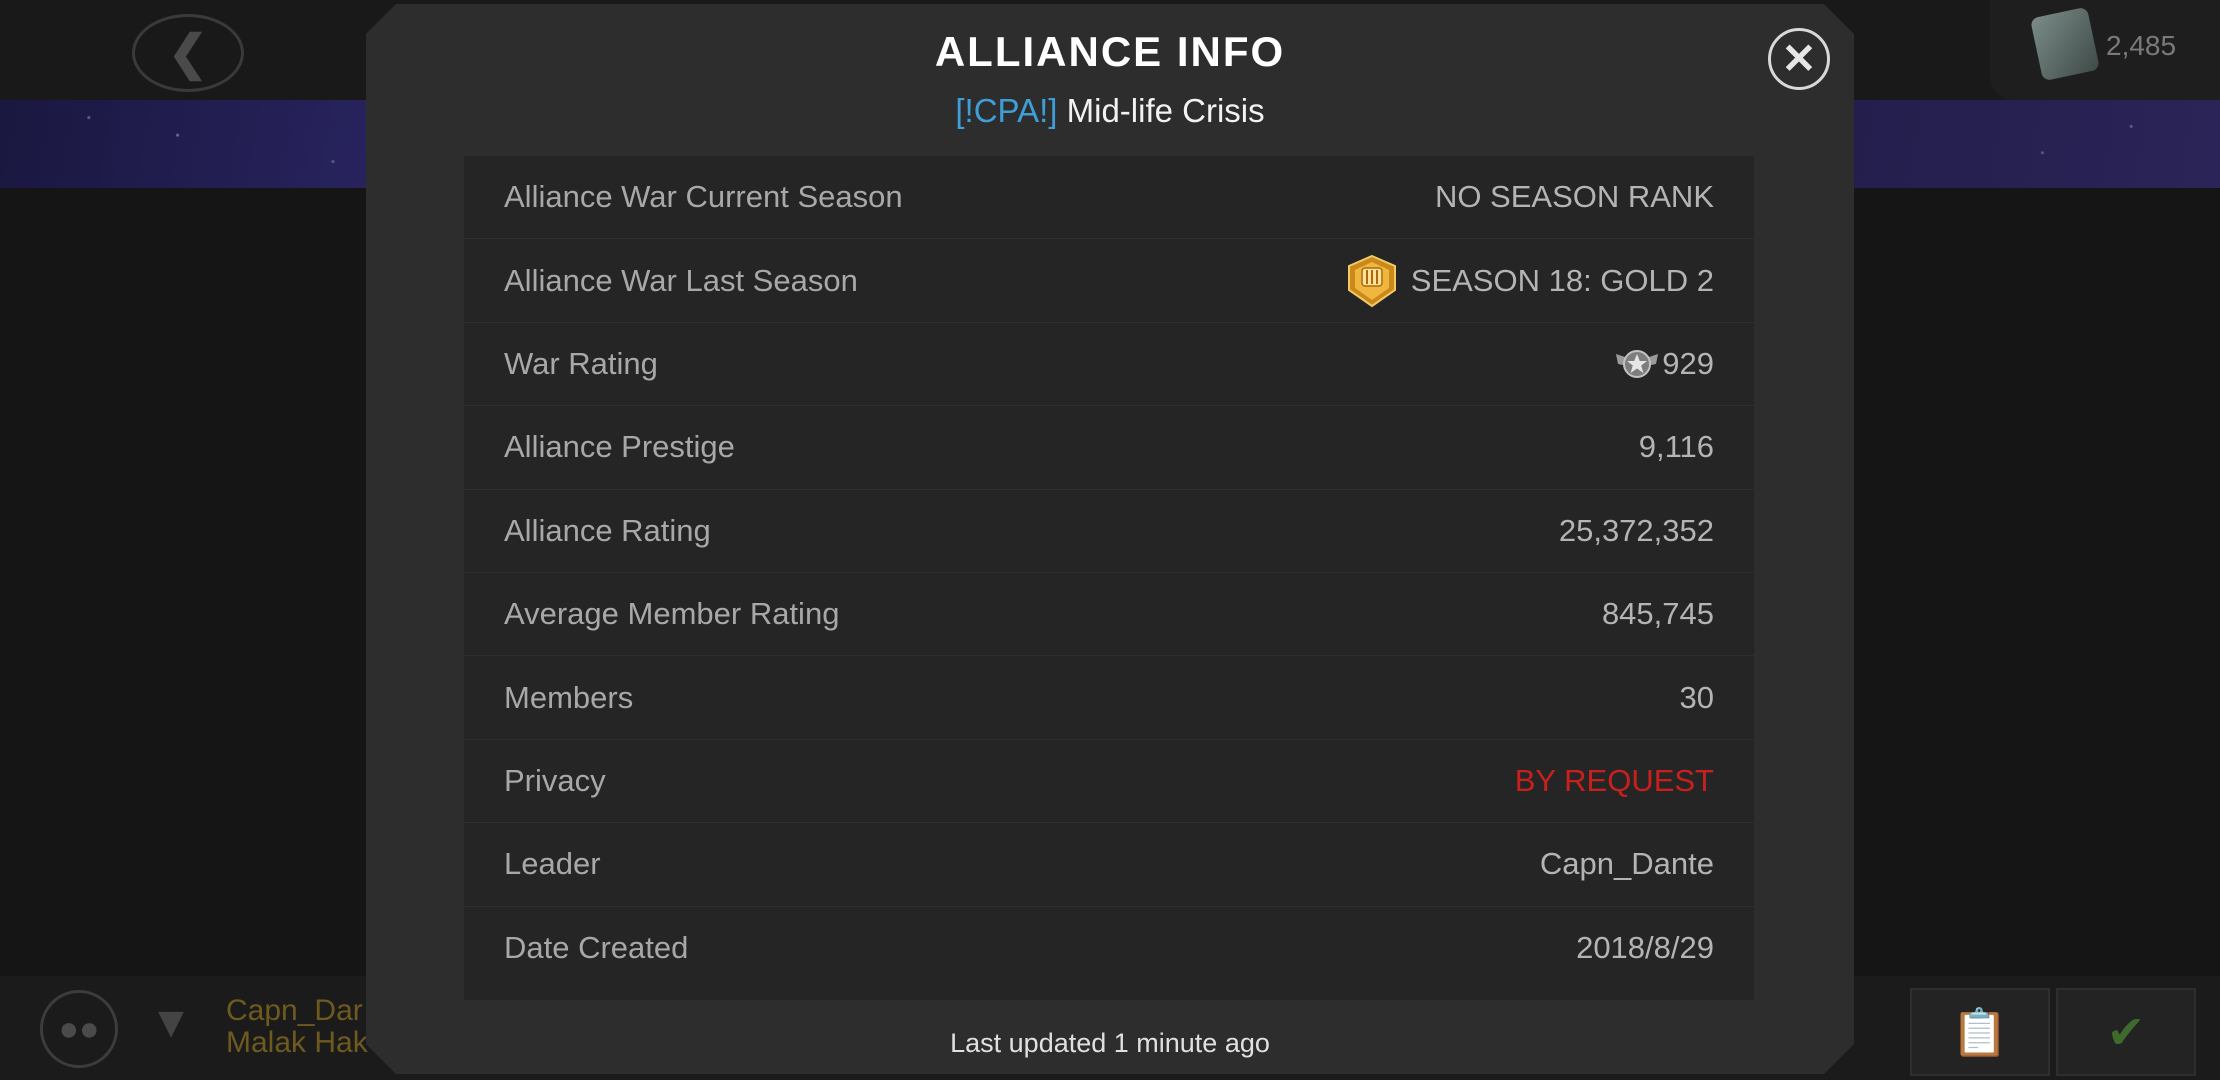 Image resolution: width=2220 pixels, height=1080 pixels. I want to click on row-value-text: 30, so click(1696, 697).